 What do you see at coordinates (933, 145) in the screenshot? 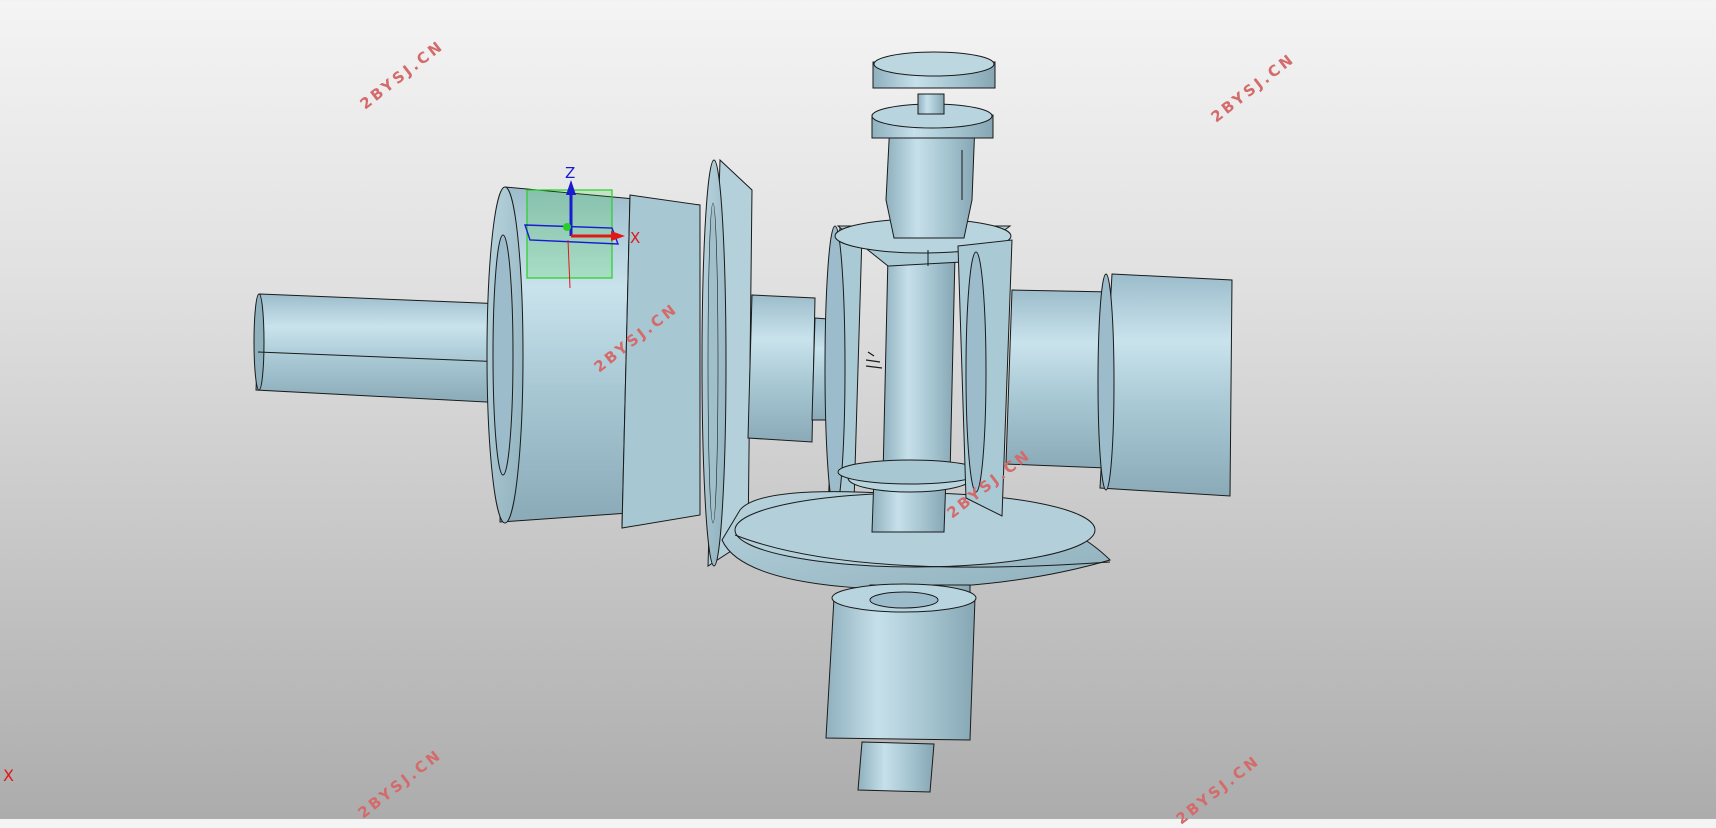
I see `top-spindle` at bounding box center [933, 145].